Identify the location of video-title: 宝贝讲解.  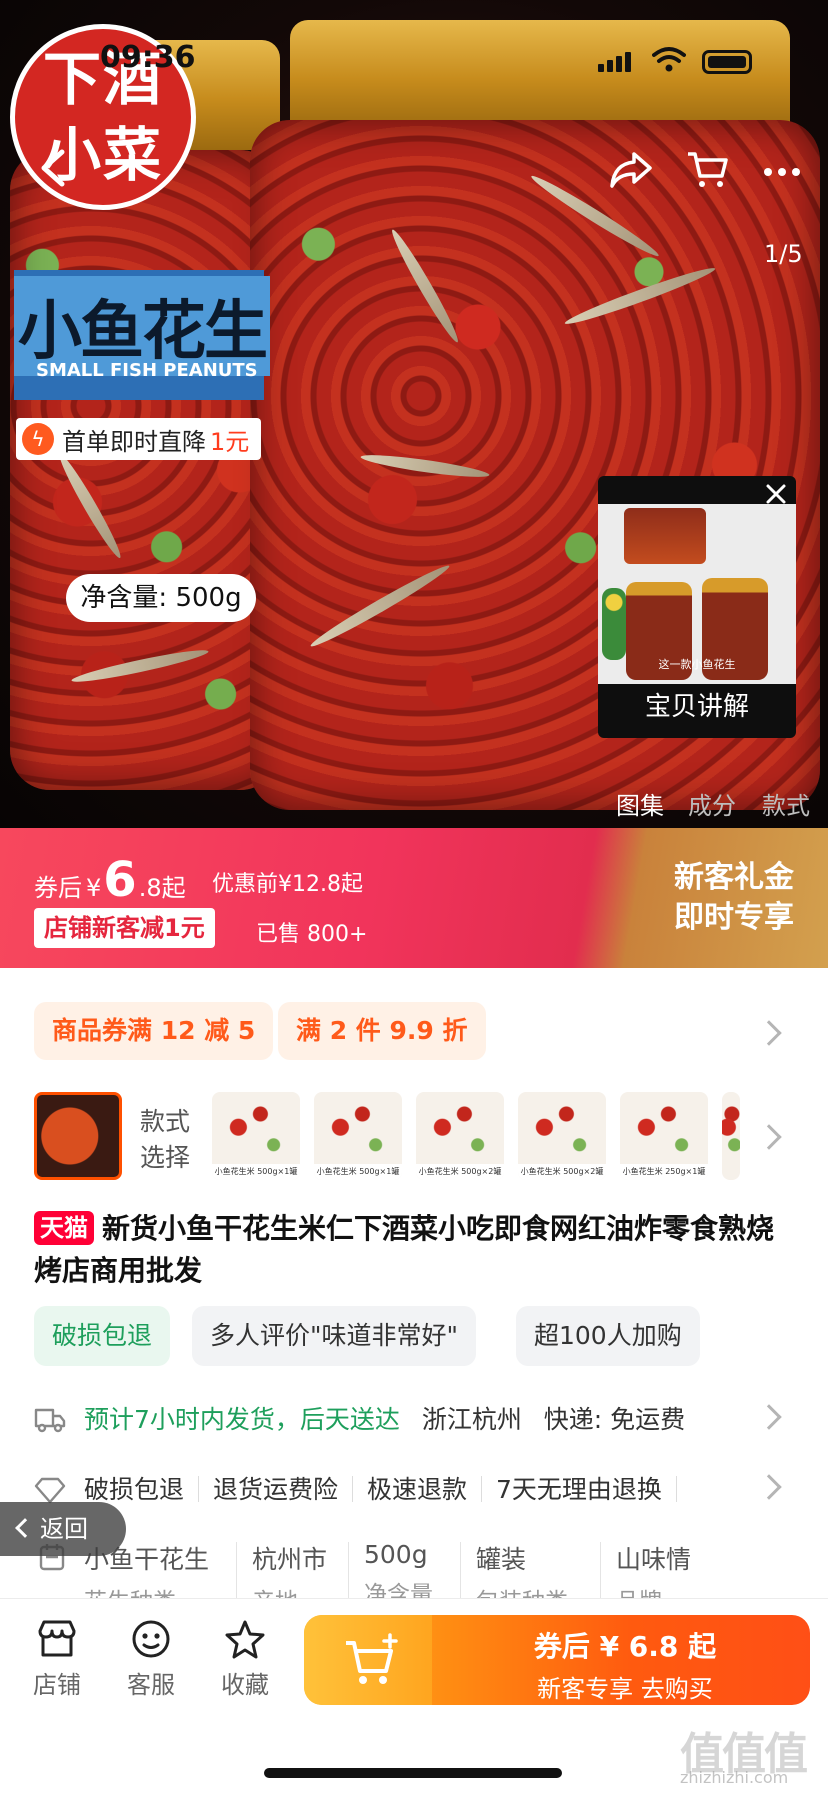
(696, 707).